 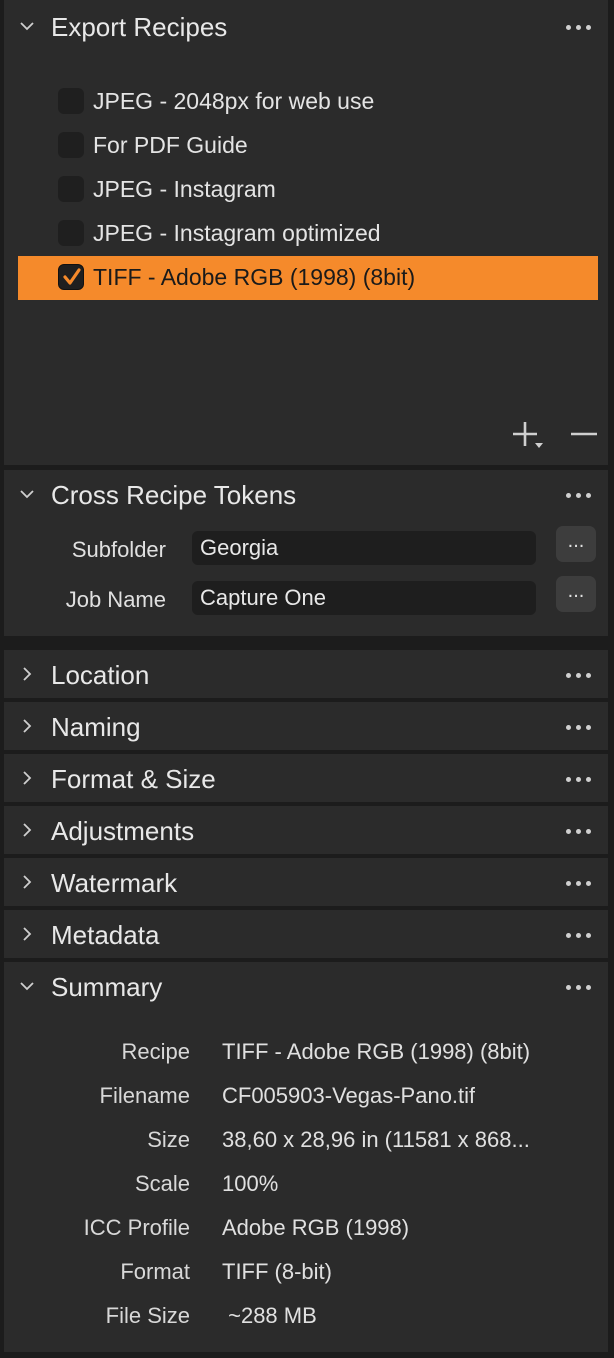 I want to click on watermark-panel: Watermark, so click(x=306, y=882).